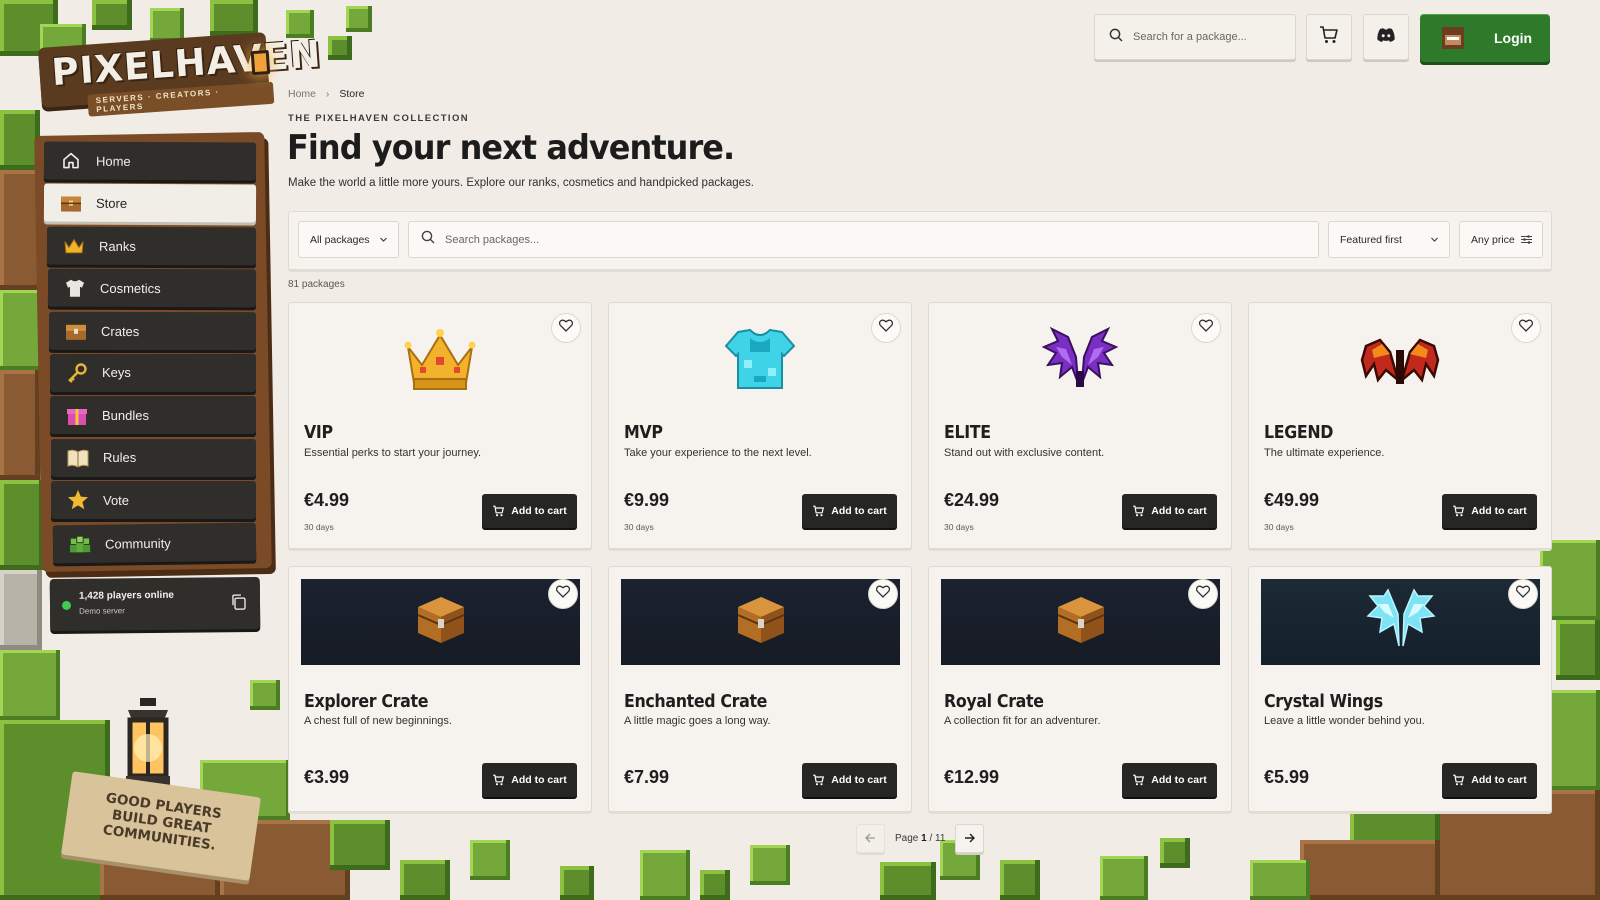 The width and height of the screenshot is (1600, 900). What do you see at coordinates (1400, 360) in the screenshot?
I see `fire-wings-icon` at bounding box center [1400, 360].